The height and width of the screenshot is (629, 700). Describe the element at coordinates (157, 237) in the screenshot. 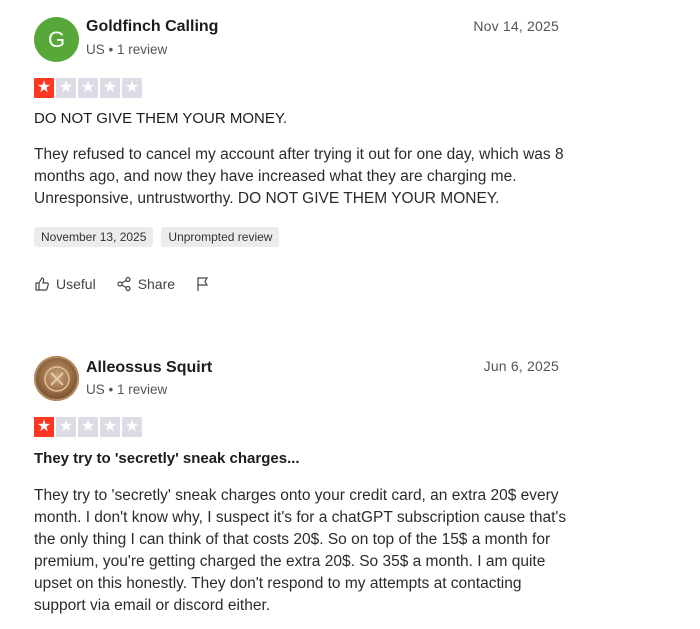

I see `review-tags: November 13, 2025 Unprompted review` at that location.